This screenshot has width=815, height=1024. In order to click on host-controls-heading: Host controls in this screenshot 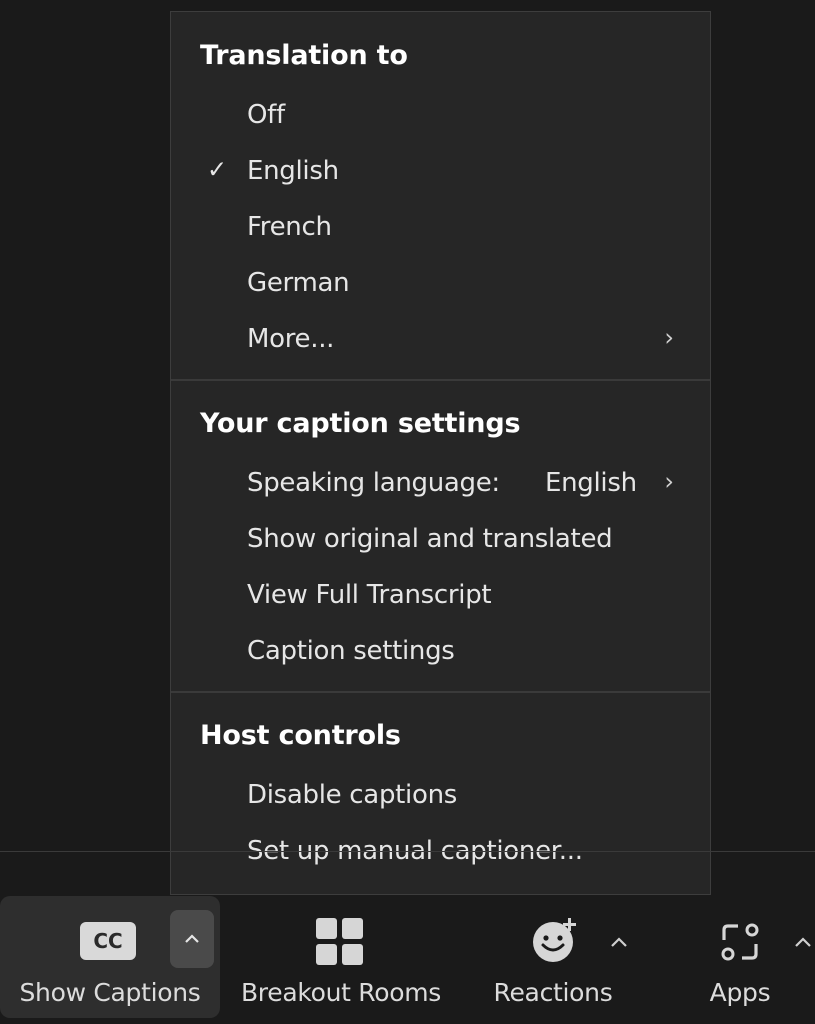, I will do `click(300, 735)`.